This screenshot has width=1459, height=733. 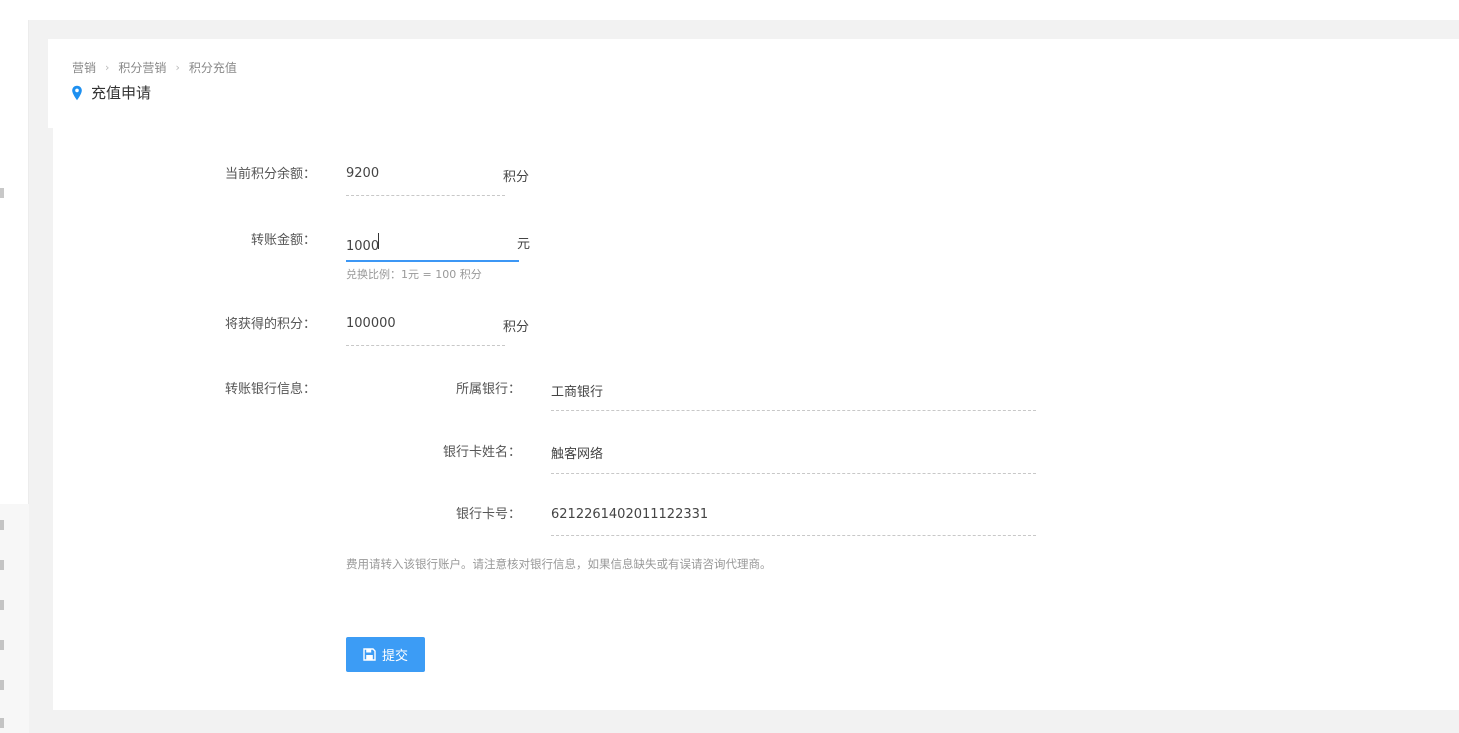 I want to click on save-icon, so click(x=369, y=654).